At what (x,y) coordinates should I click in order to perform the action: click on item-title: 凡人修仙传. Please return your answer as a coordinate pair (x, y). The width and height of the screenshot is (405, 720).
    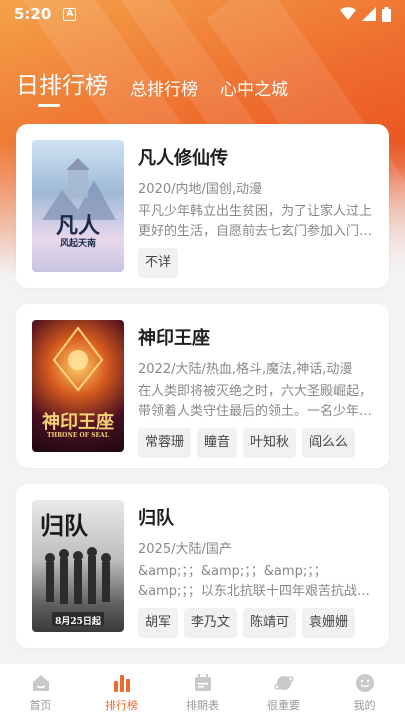
    Looking at the image, I should click on (183, 158).